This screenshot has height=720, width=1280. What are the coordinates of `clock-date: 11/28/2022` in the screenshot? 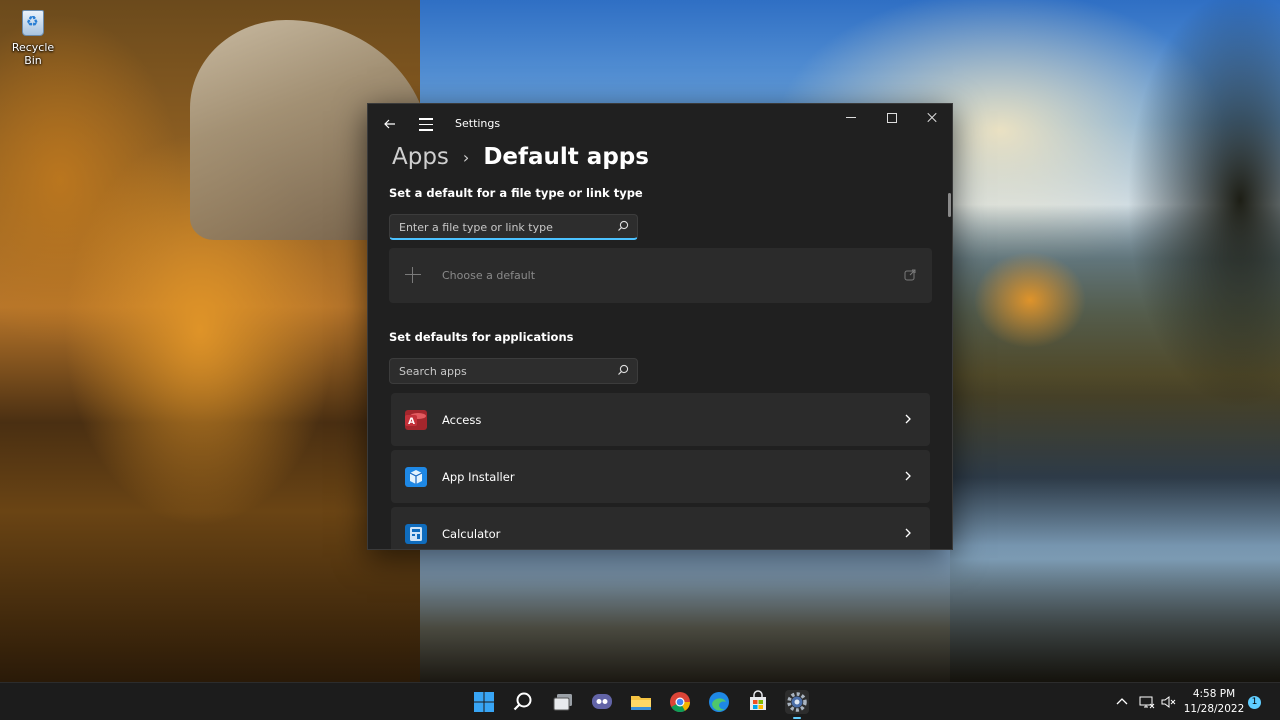 It's located at (1214, 709).